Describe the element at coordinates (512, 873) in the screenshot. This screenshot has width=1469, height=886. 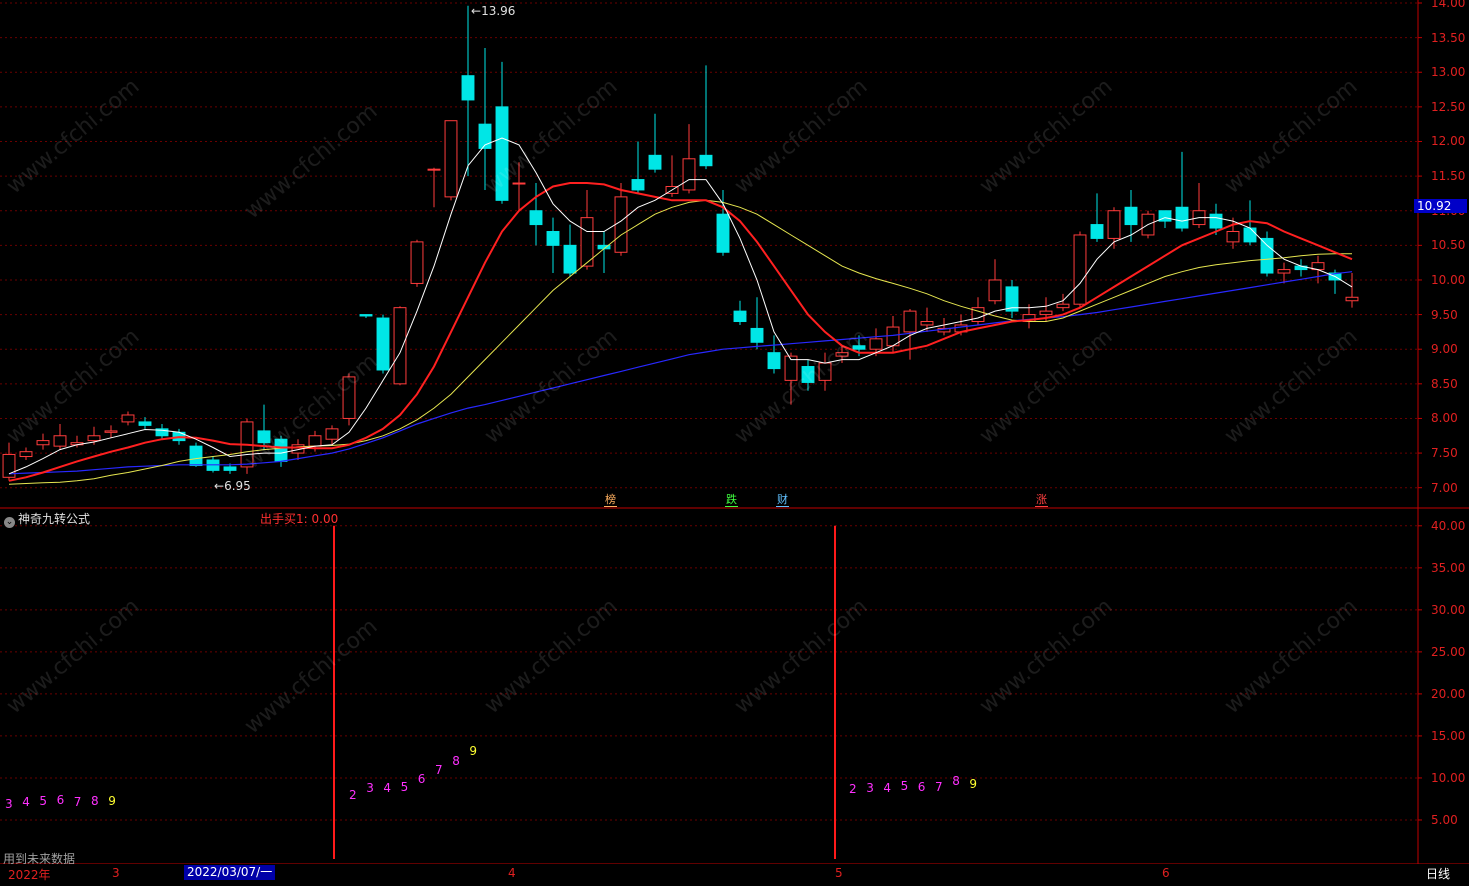
I see `time-label: 4` at that location.